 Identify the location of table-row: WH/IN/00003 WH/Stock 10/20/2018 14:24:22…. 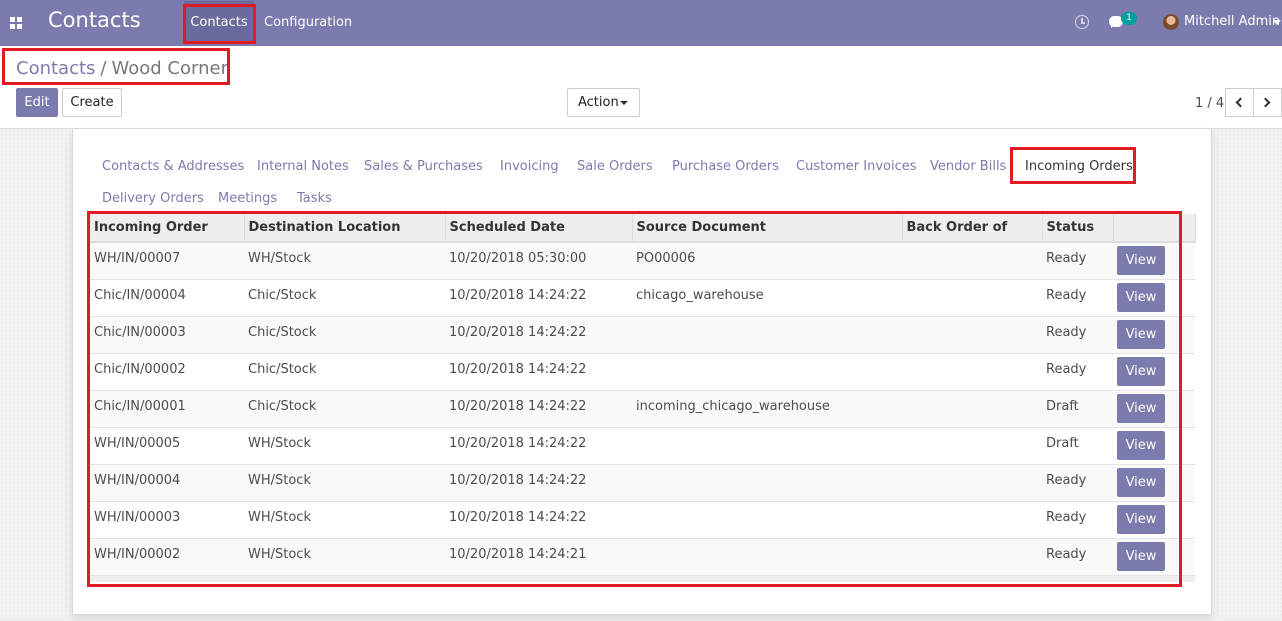
(642, 520).